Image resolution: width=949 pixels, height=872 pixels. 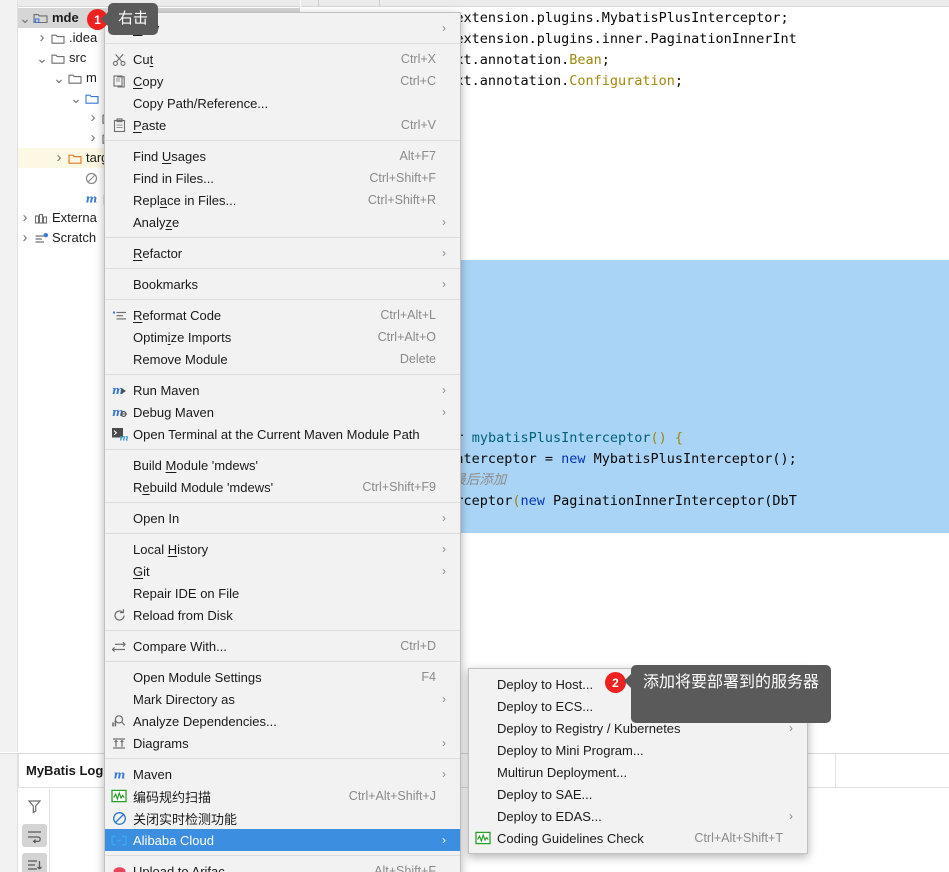 I want to click on menu-item-label: Diagrams, so click(x=161, y=743).